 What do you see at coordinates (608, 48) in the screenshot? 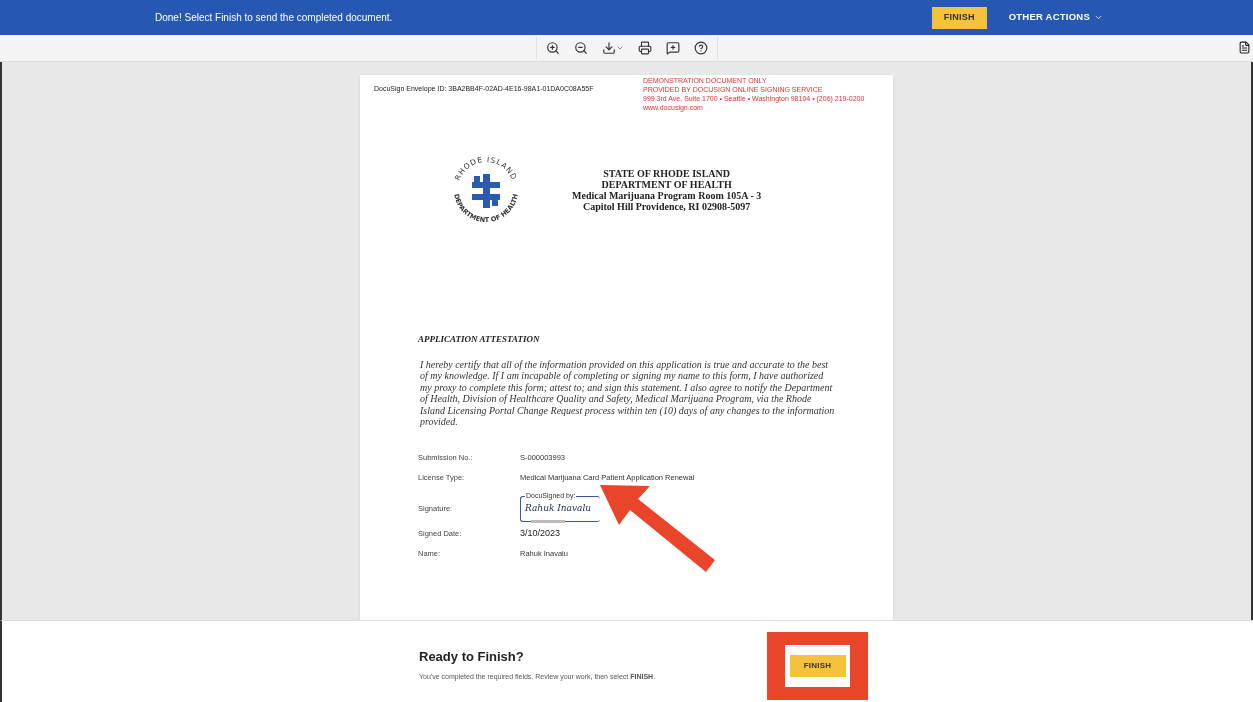
I see `download-icon` at bounding box center [608, 48].